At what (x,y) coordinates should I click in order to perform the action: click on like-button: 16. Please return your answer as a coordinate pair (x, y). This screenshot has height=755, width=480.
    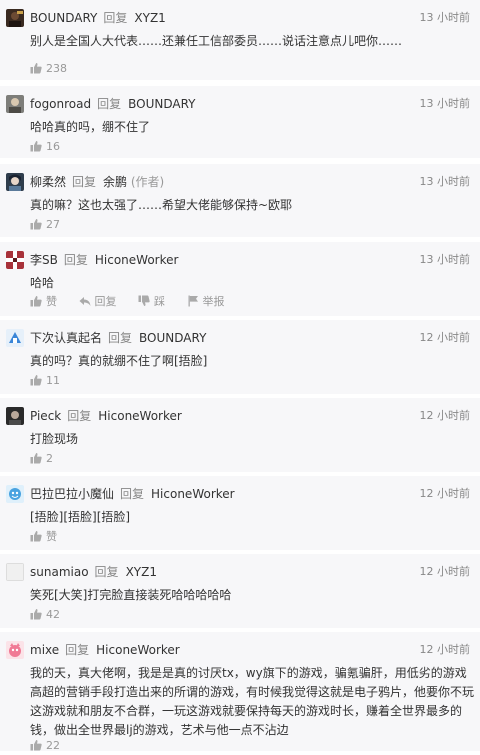
    Looking at the image, I should click on (45, 147).